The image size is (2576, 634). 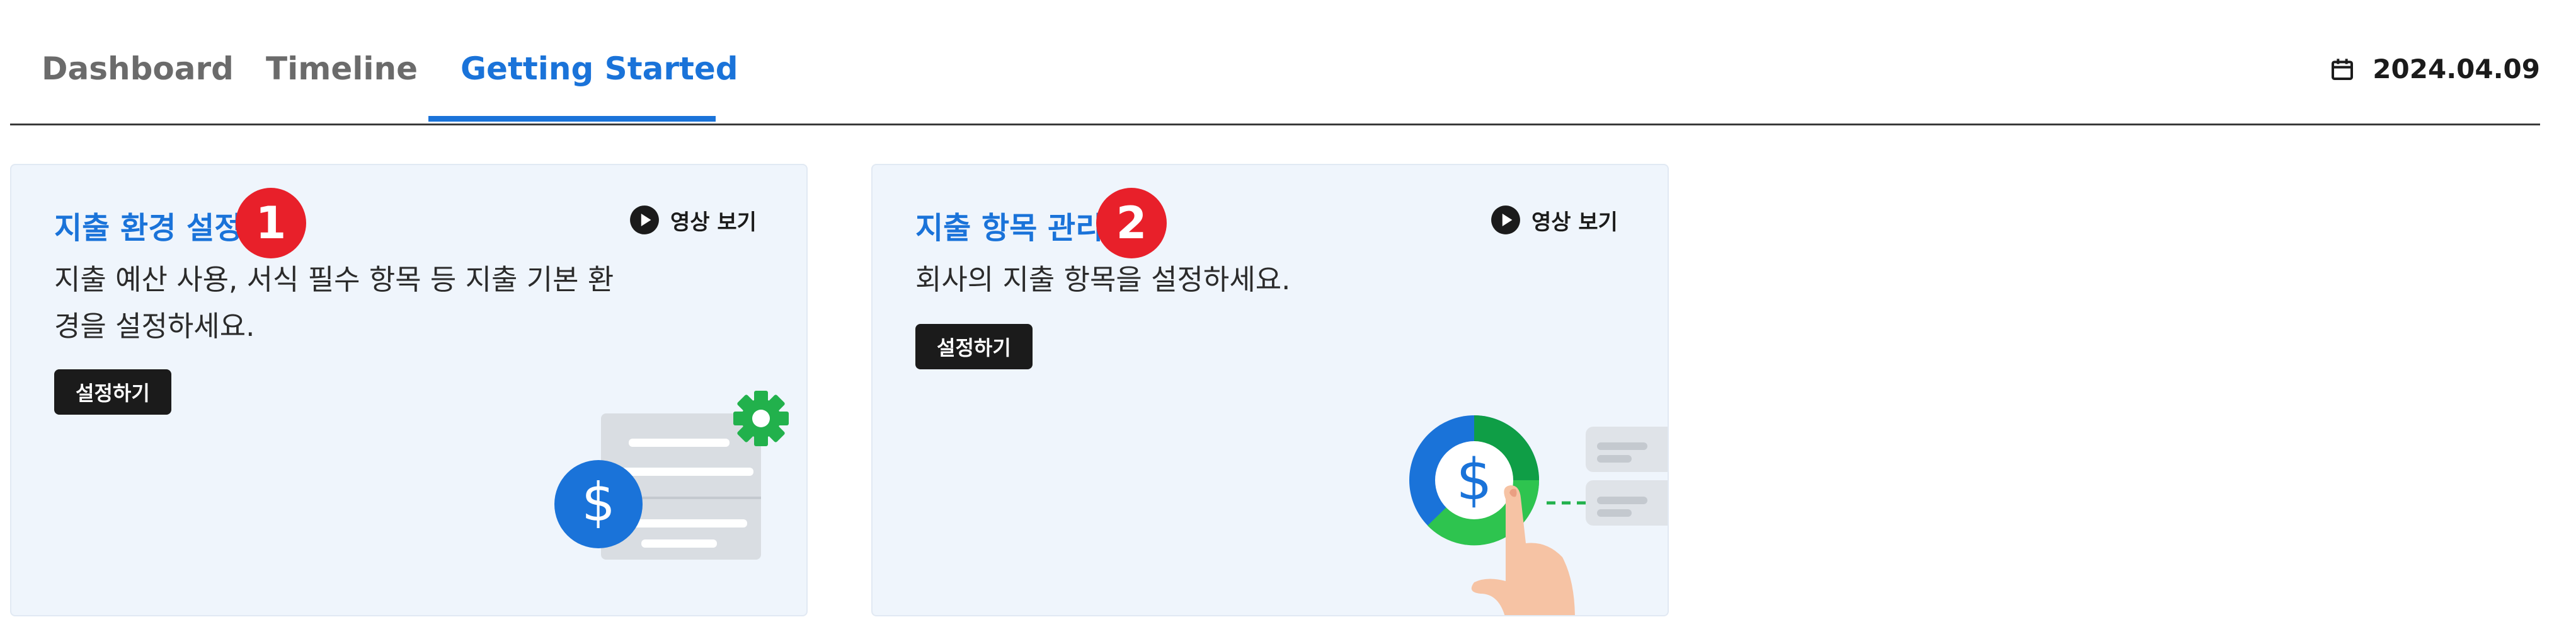 I want to click on step-badge: 1, so click(x=271, y=223).